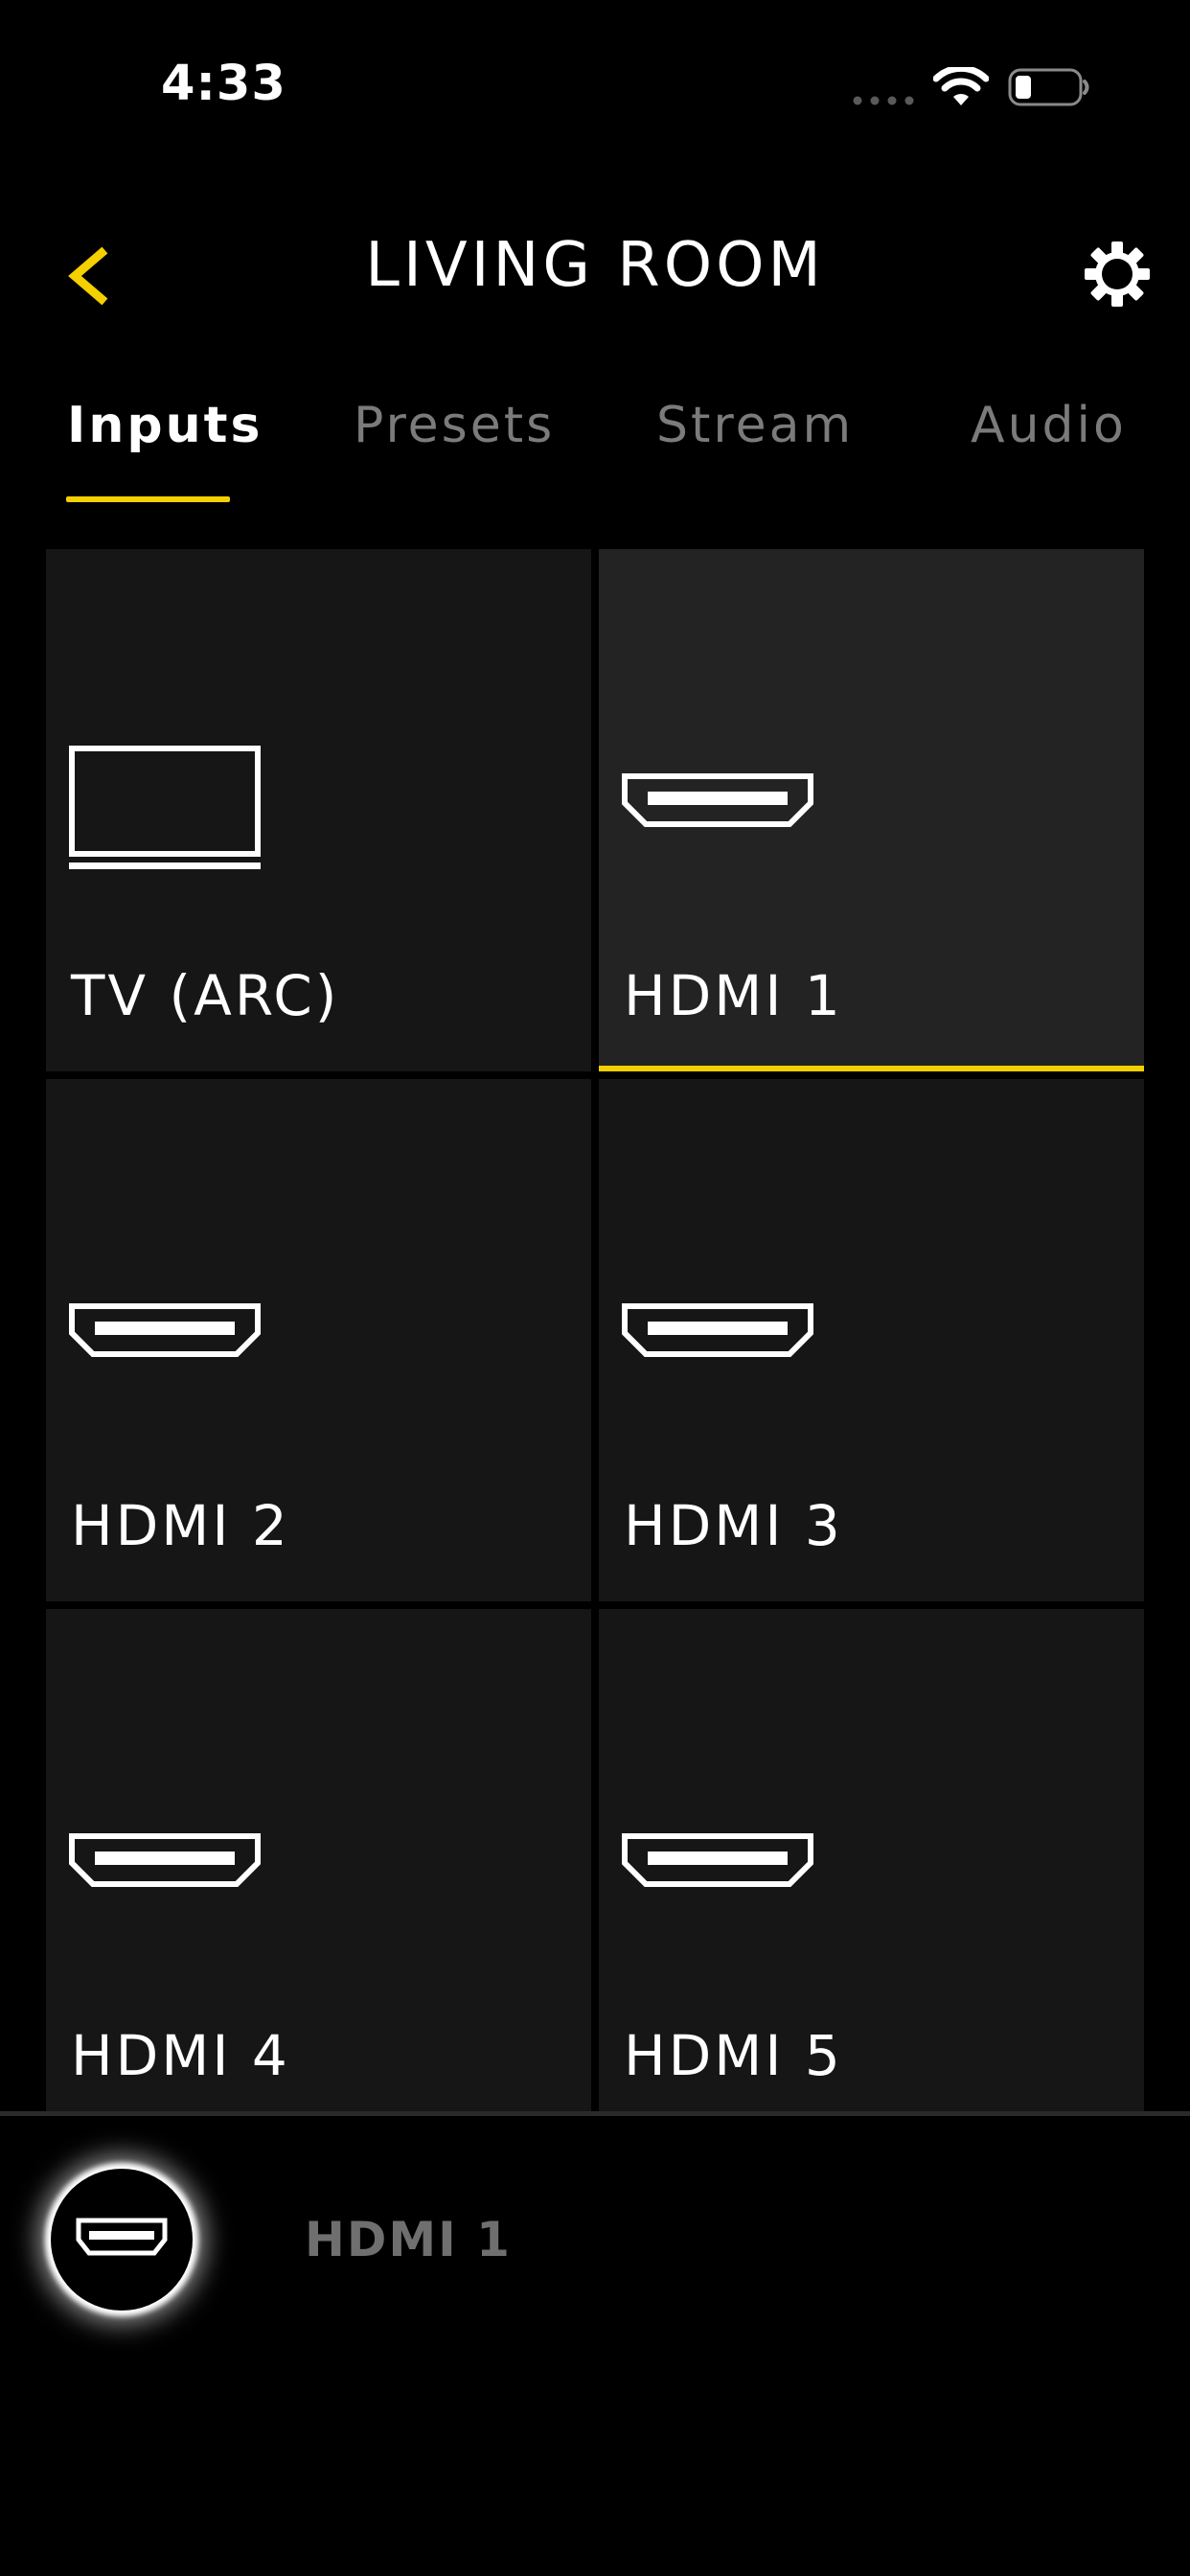  I want to click on tab-audio: Audio, so click(1049, 425).